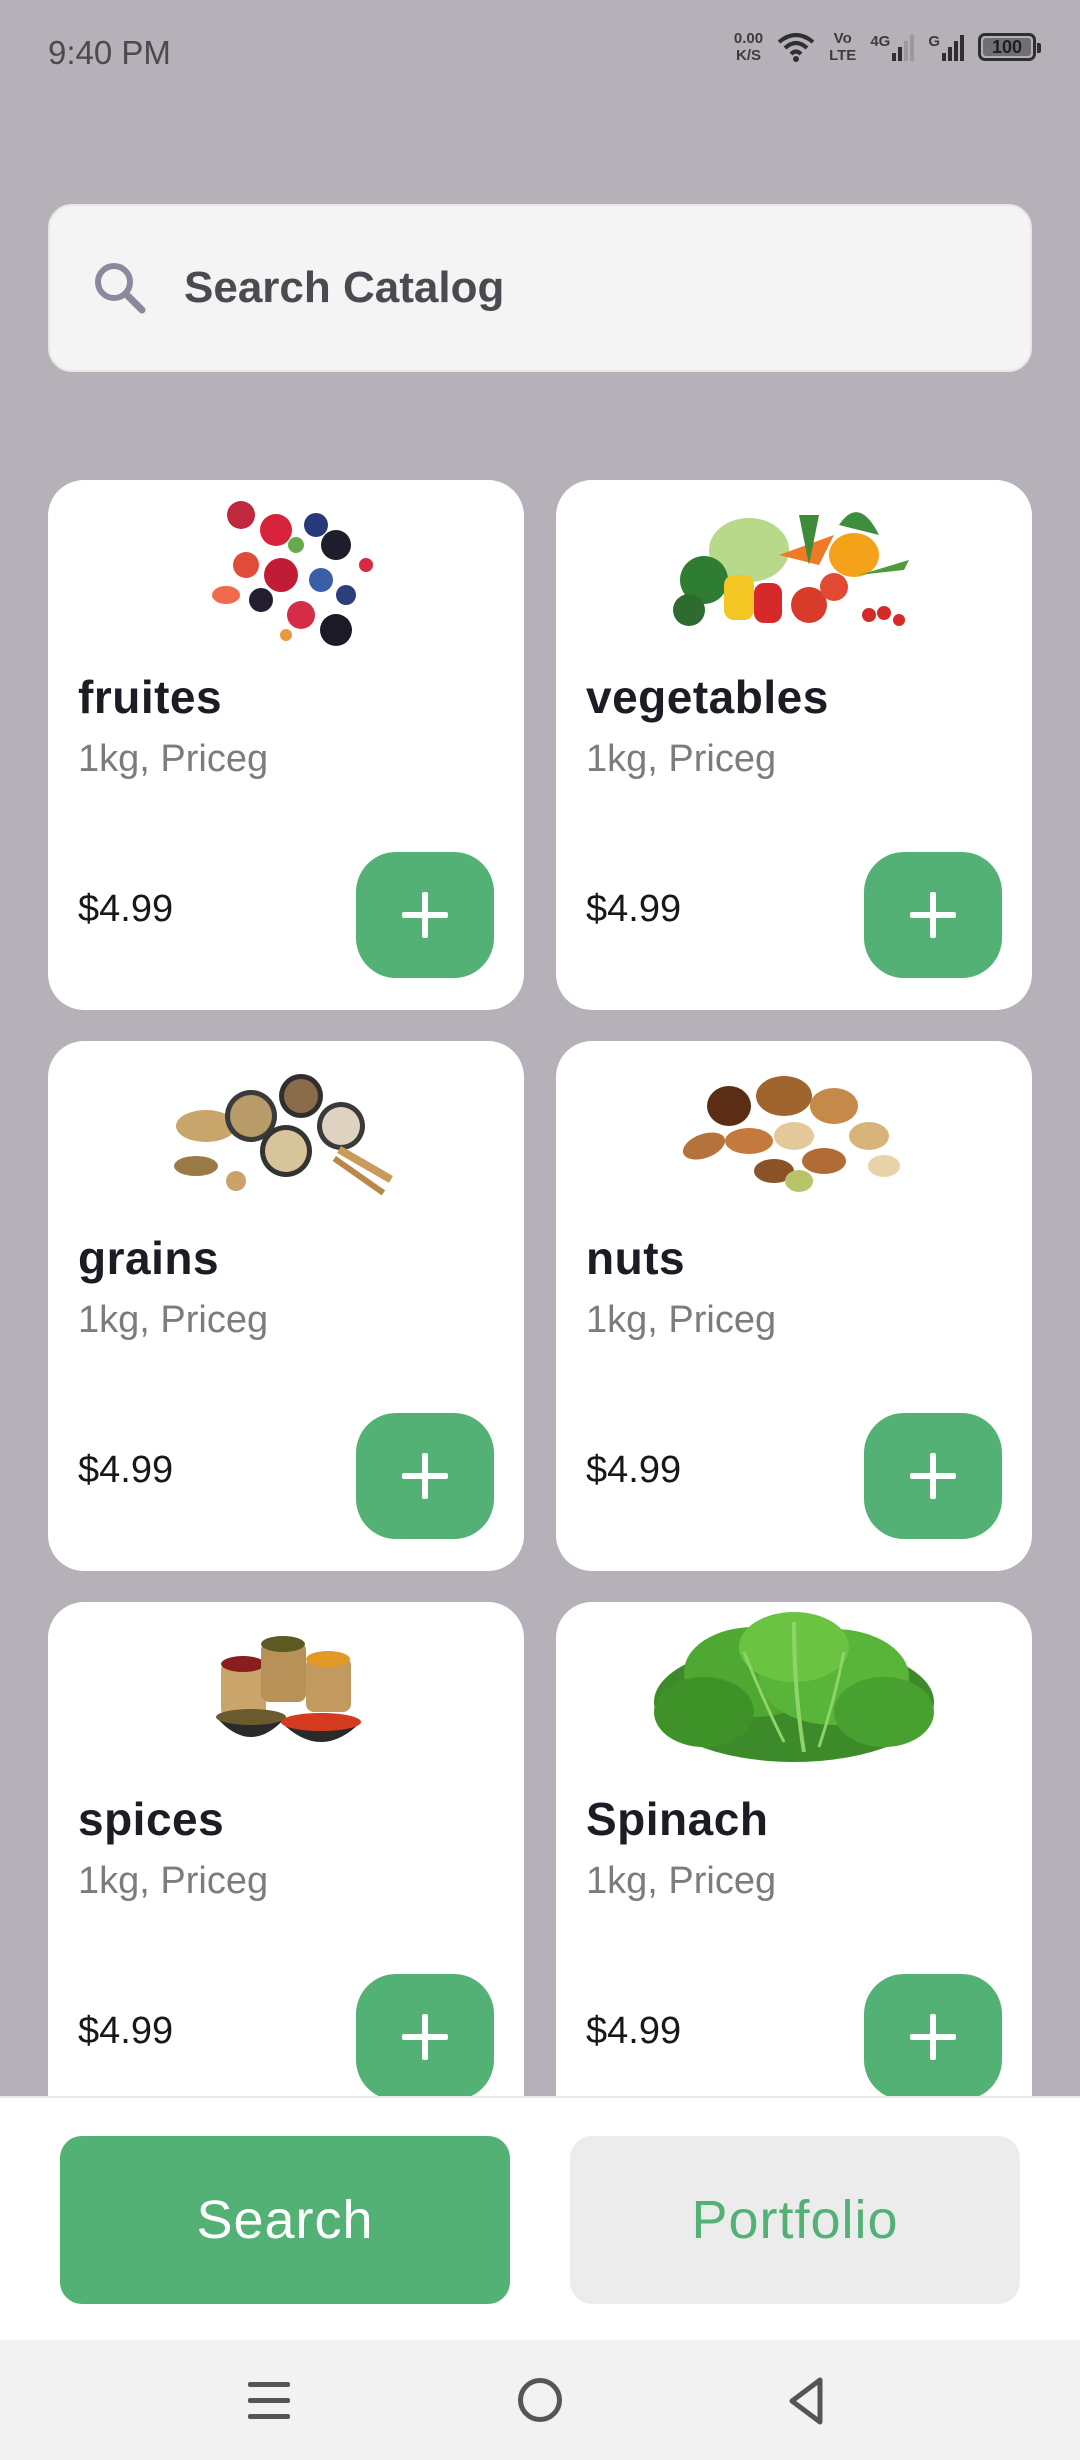 Image resolution: width=1080 pixels, height=2460 pixels. I want to click on volte-indicator: Vo LTE, so click(843, 47).